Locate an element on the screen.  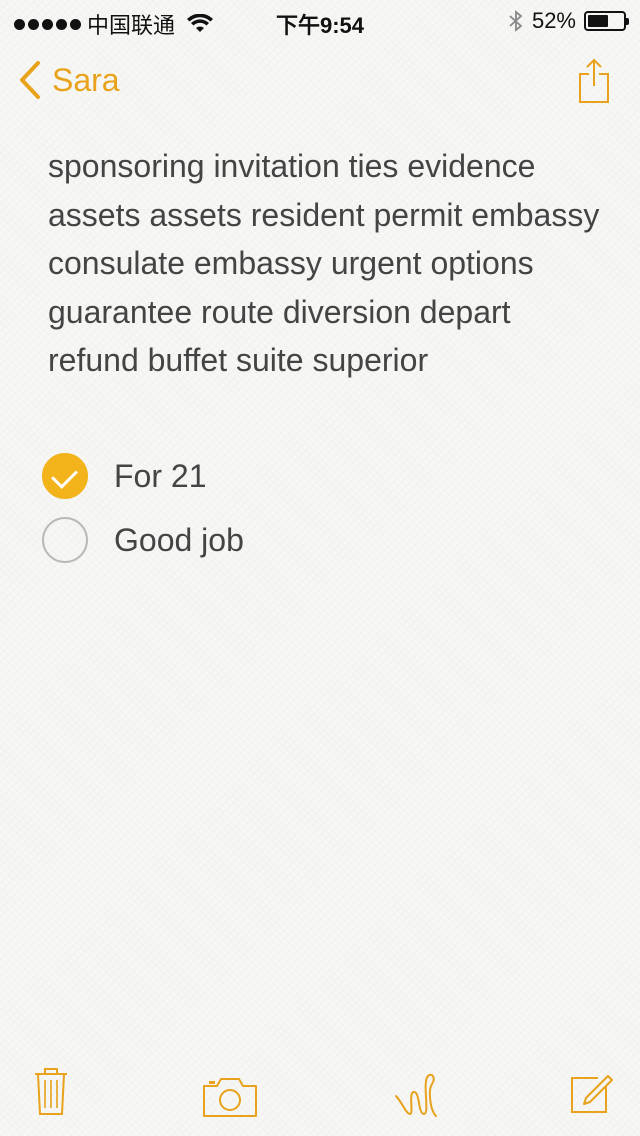
compose-icon is located at coordinates (592, 1094).